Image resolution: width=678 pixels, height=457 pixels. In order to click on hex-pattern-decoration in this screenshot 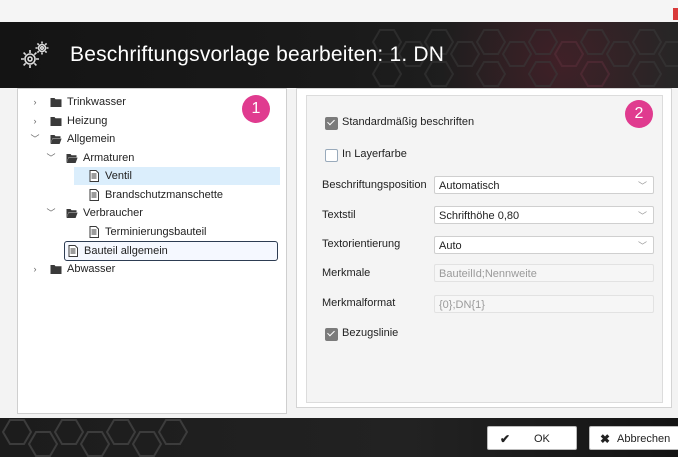, I will do `click(95, 438)`.